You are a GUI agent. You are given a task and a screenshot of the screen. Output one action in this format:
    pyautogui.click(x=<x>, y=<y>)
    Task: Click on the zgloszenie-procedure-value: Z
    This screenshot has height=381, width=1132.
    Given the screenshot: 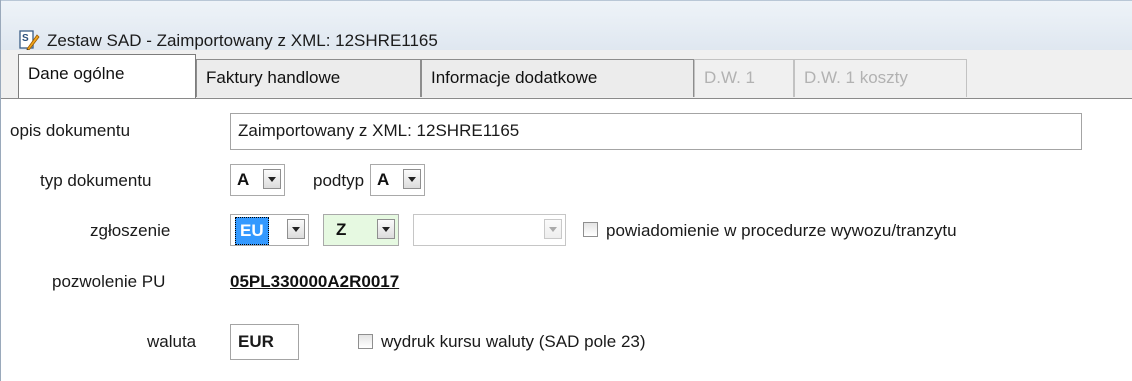 What is the action you would take?
    pyautogui.click(x=341, y=229)
    